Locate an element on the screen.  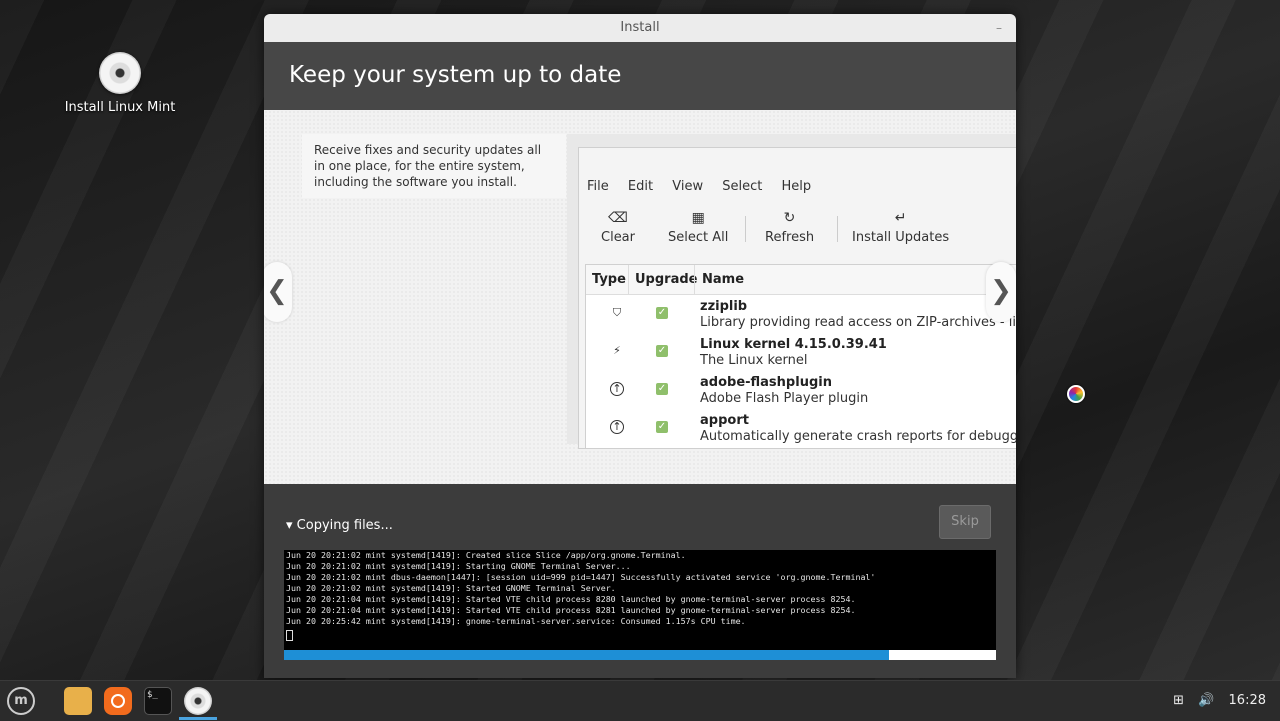
network-icon: ⊞ is located at coordinates (1178, 700).